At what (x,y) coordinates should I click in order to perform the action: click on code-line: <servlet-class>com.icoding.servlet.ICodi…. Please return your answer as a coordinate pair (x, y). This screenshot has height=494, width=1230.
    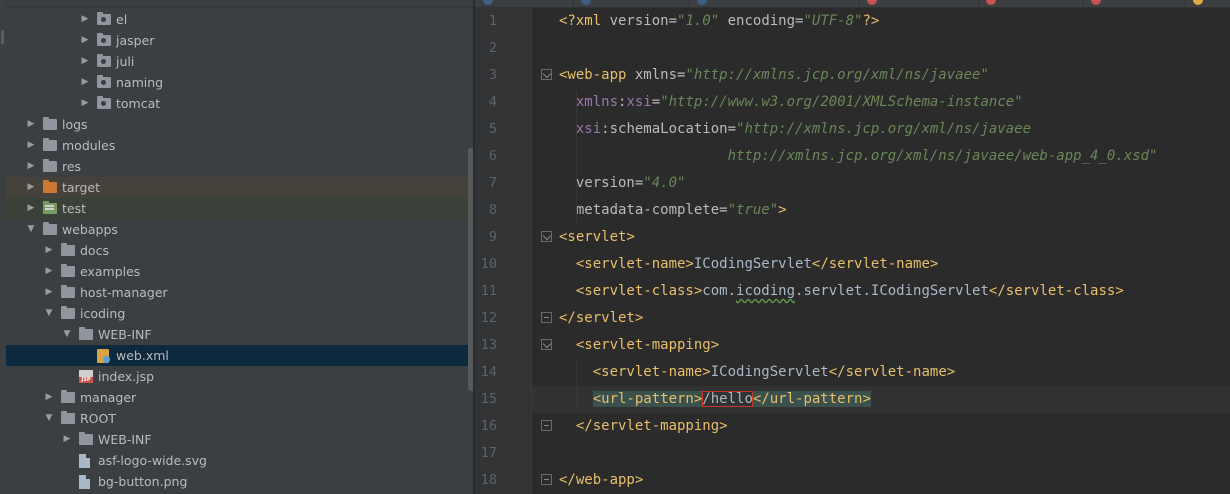
    Looking at the image, I should click on (881, 291).